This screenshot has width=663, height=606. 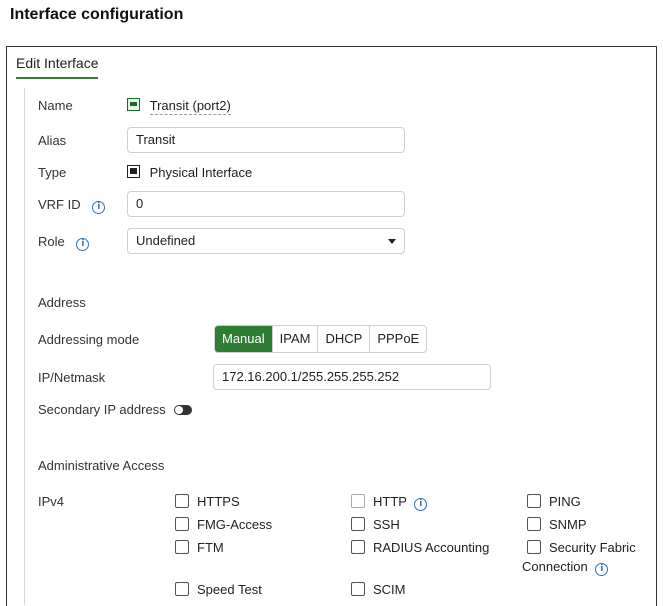 I want to click on ftm-checkbox, so click(x=182, y=547).